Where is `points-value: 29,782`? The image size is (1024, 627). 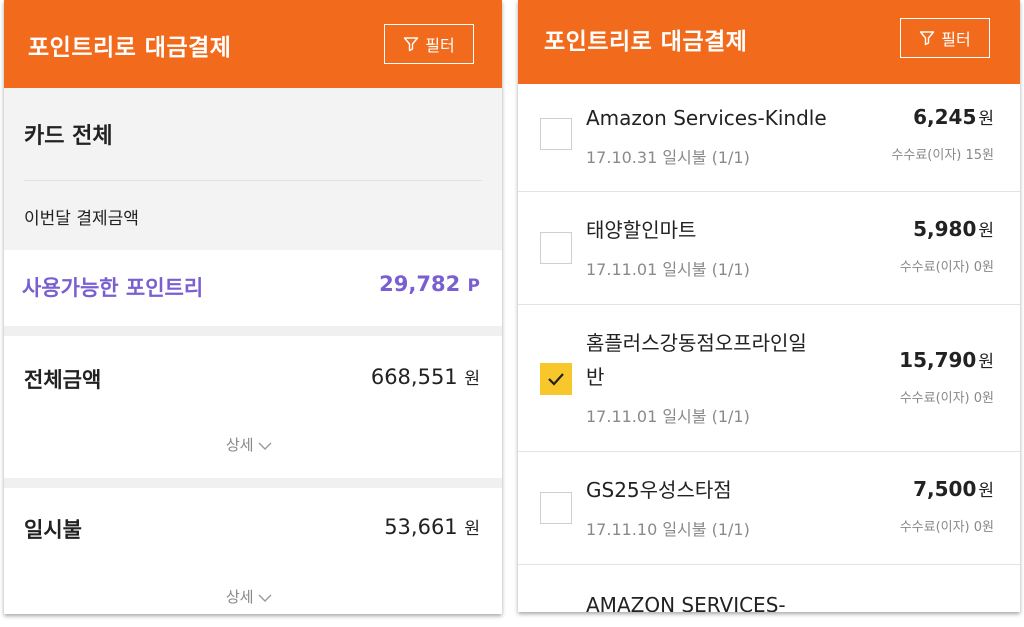
points-value: 29,782 is located at coordinates (420, 284).